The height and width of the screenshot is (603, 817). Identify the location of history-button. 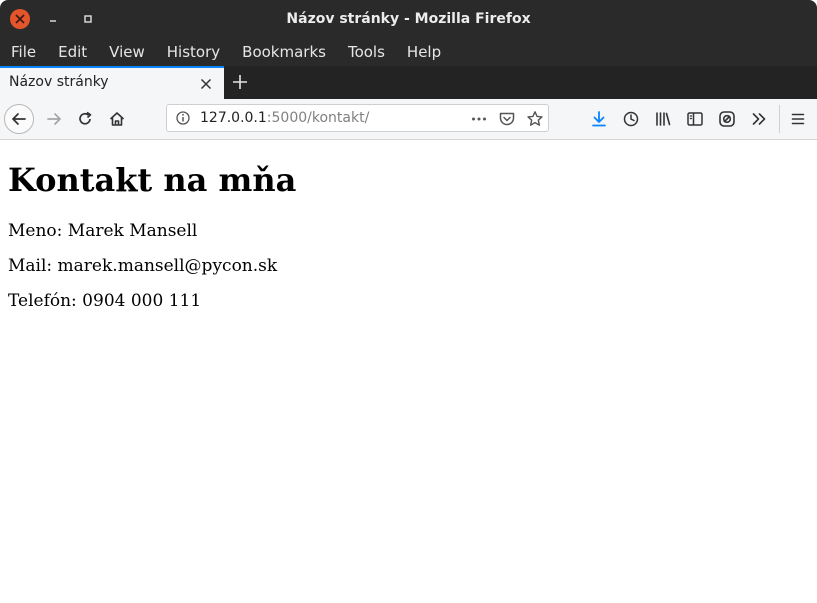
(631, 119).